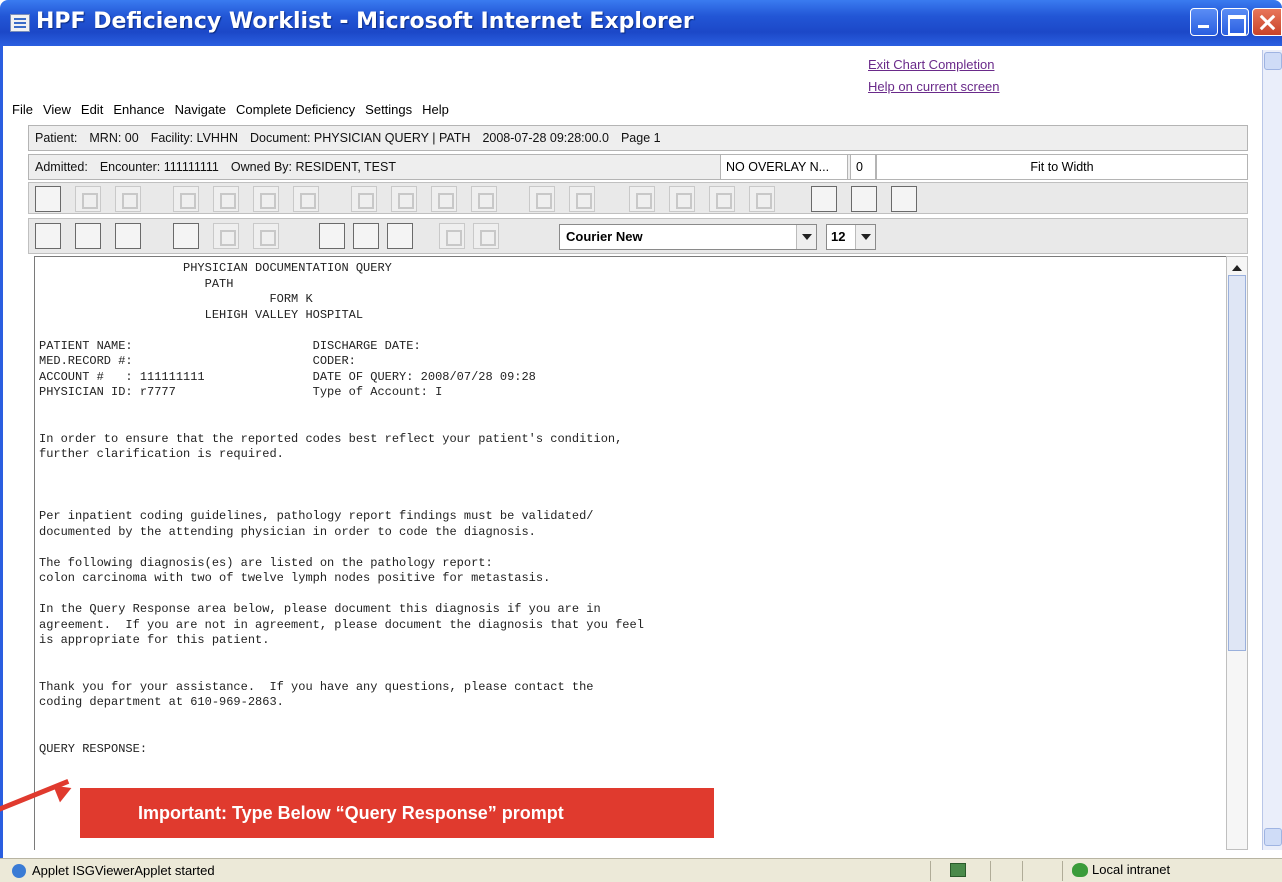 Image resolution: width=1282 pixels, height=882 pixels. What do you see at coordinates (364, 199) in the screenshot?
I see `page-icon` at bounding box center [364, 199].